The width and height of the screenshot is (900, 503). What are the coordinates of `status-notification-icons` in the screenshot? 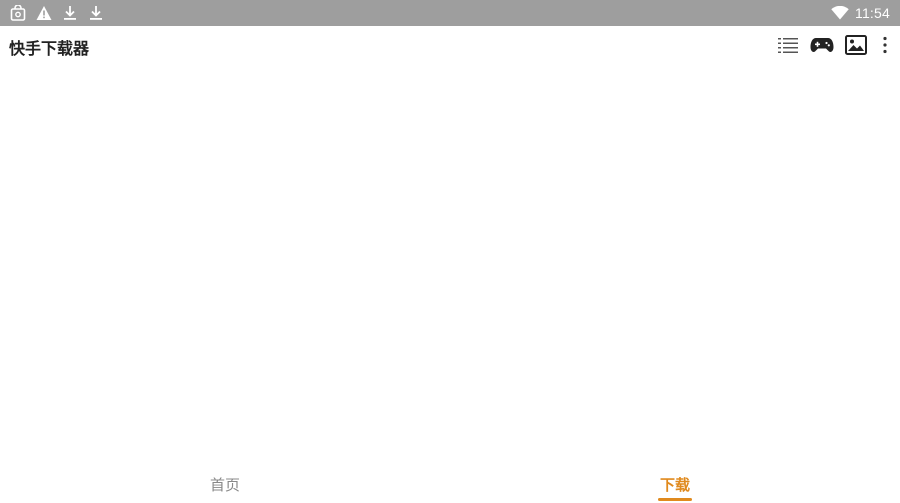 It's located at (57, 13).